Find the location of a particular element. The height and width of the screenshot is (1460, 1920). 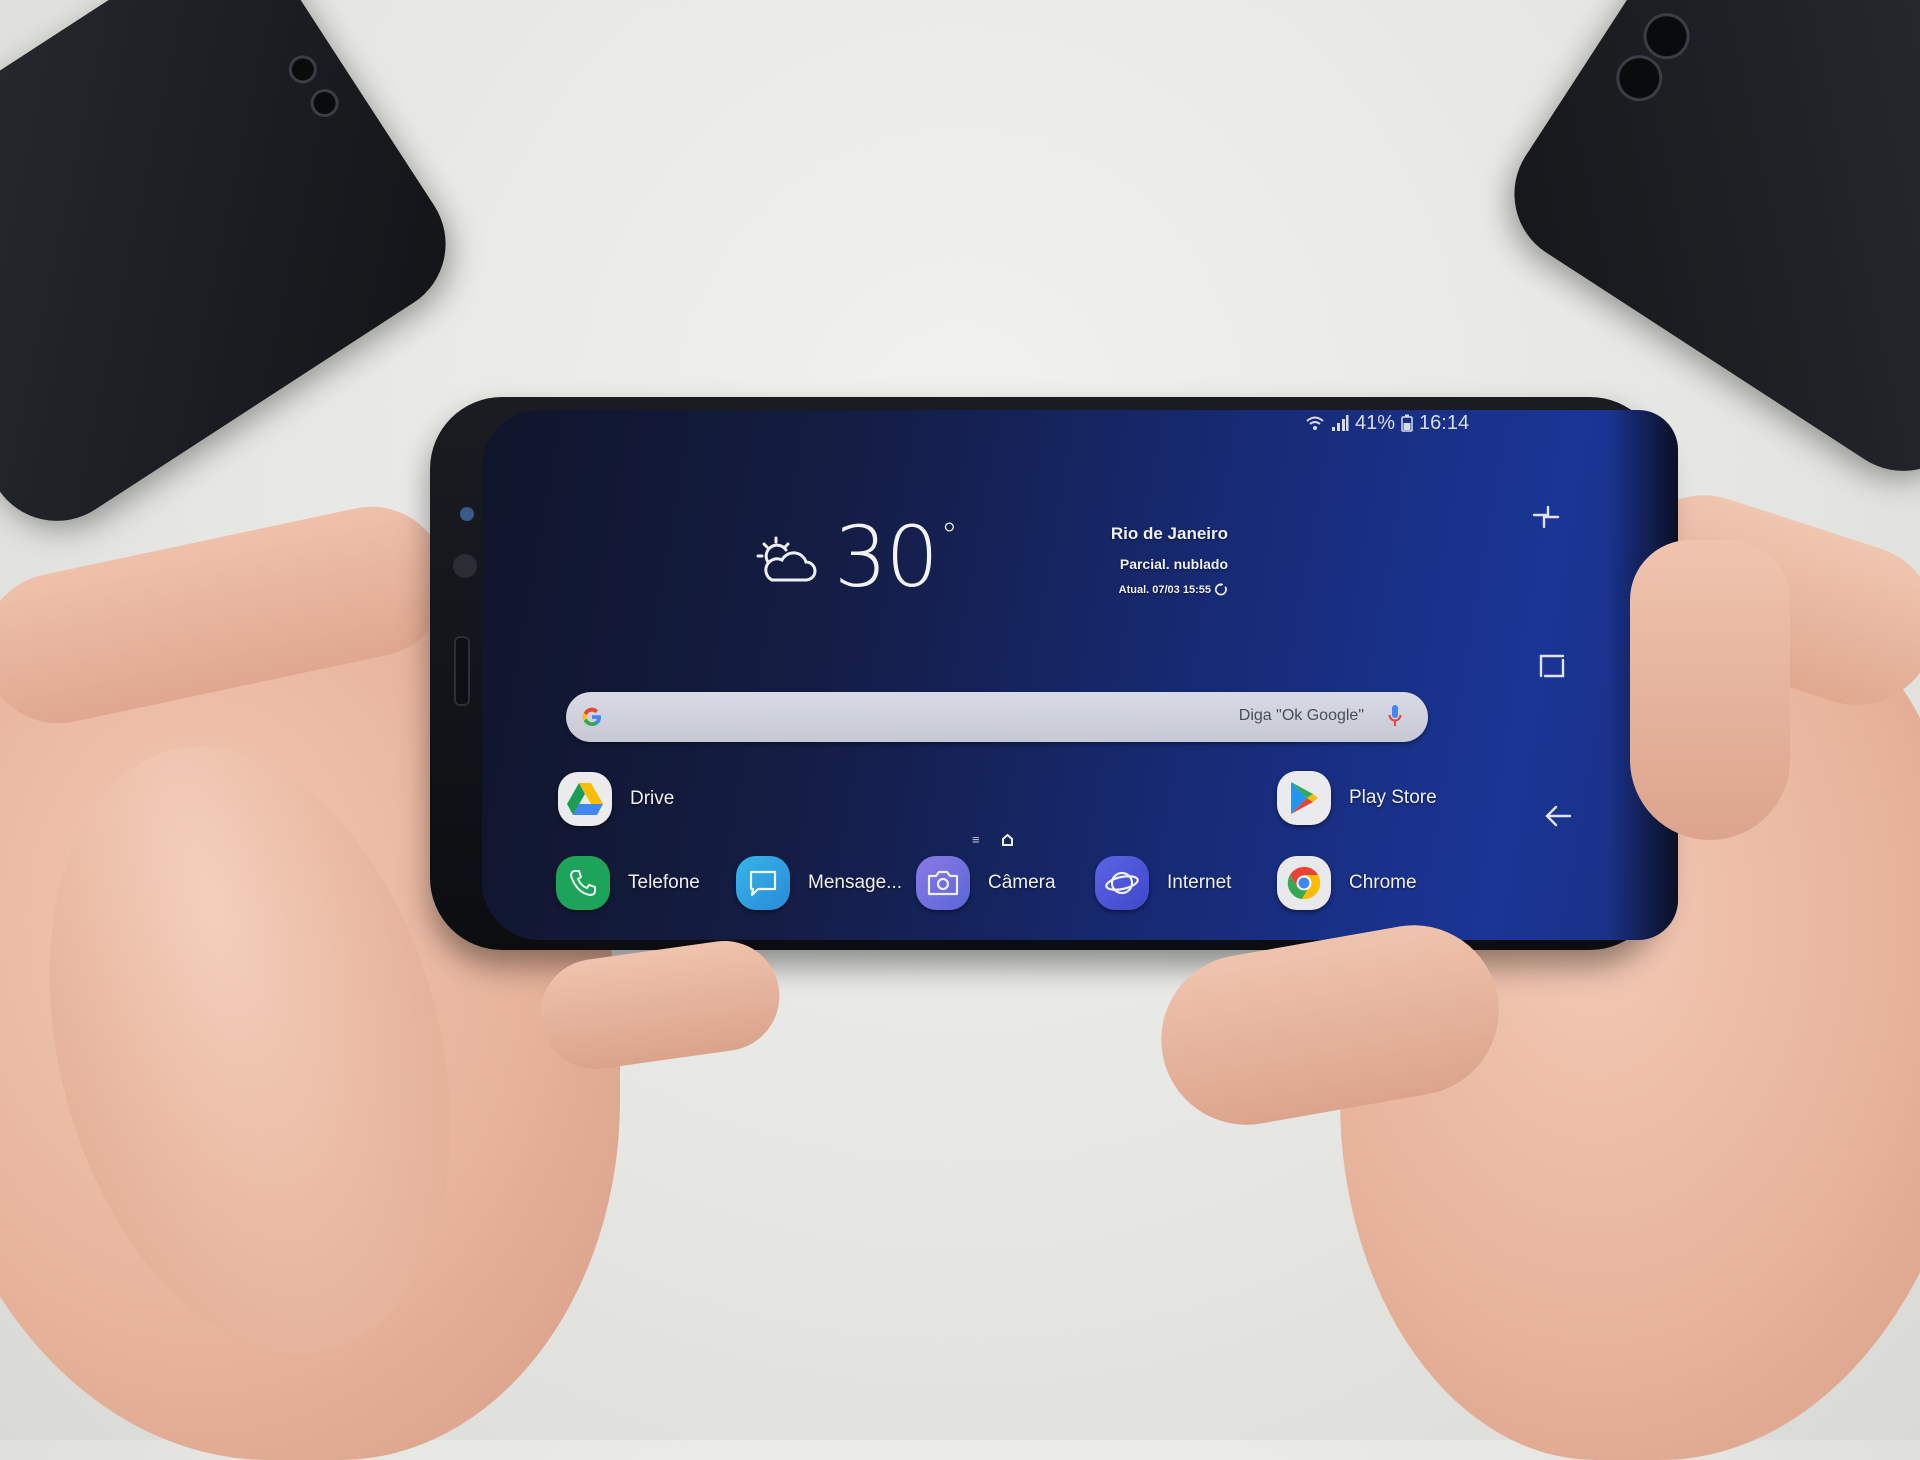

temperature: 30 ° is located at coordinates (896, 557).